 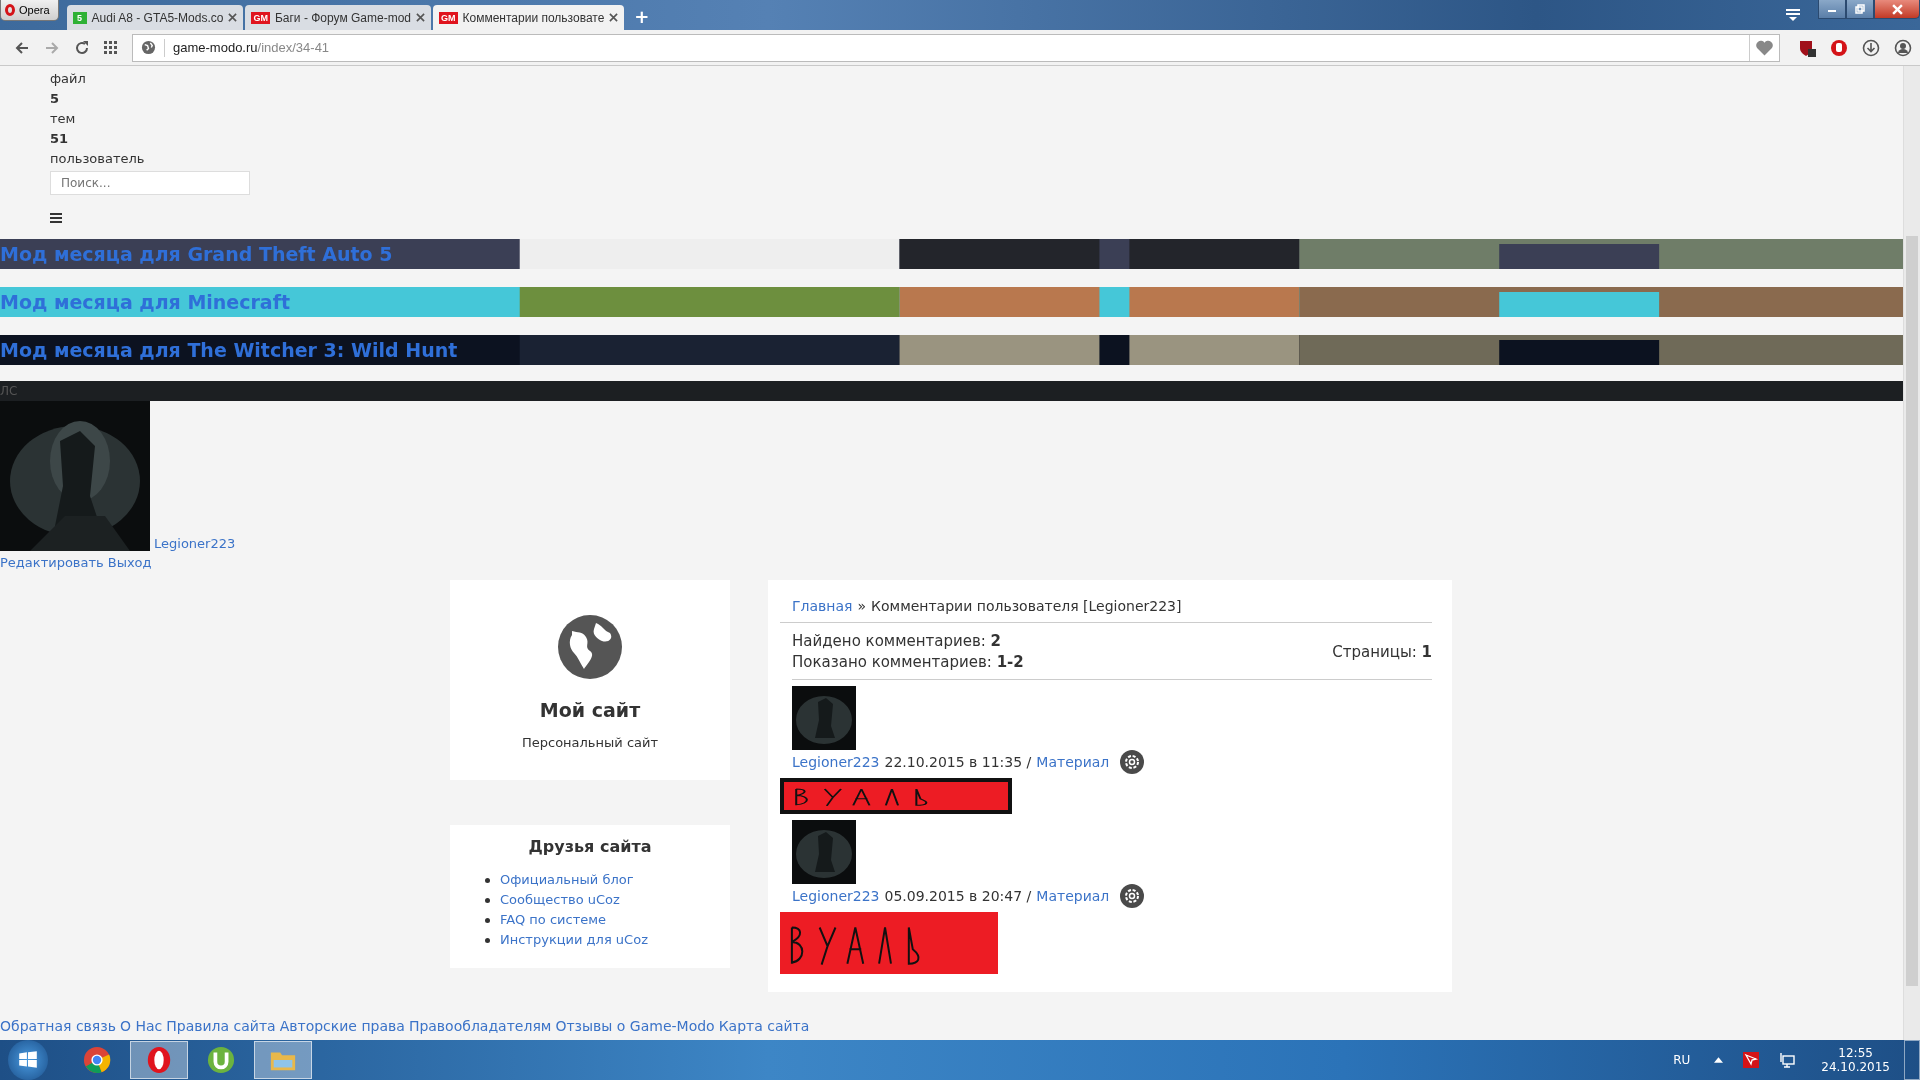 I want to click on friend-link: Инструкции для uCoz, so click(x=574, y=940).